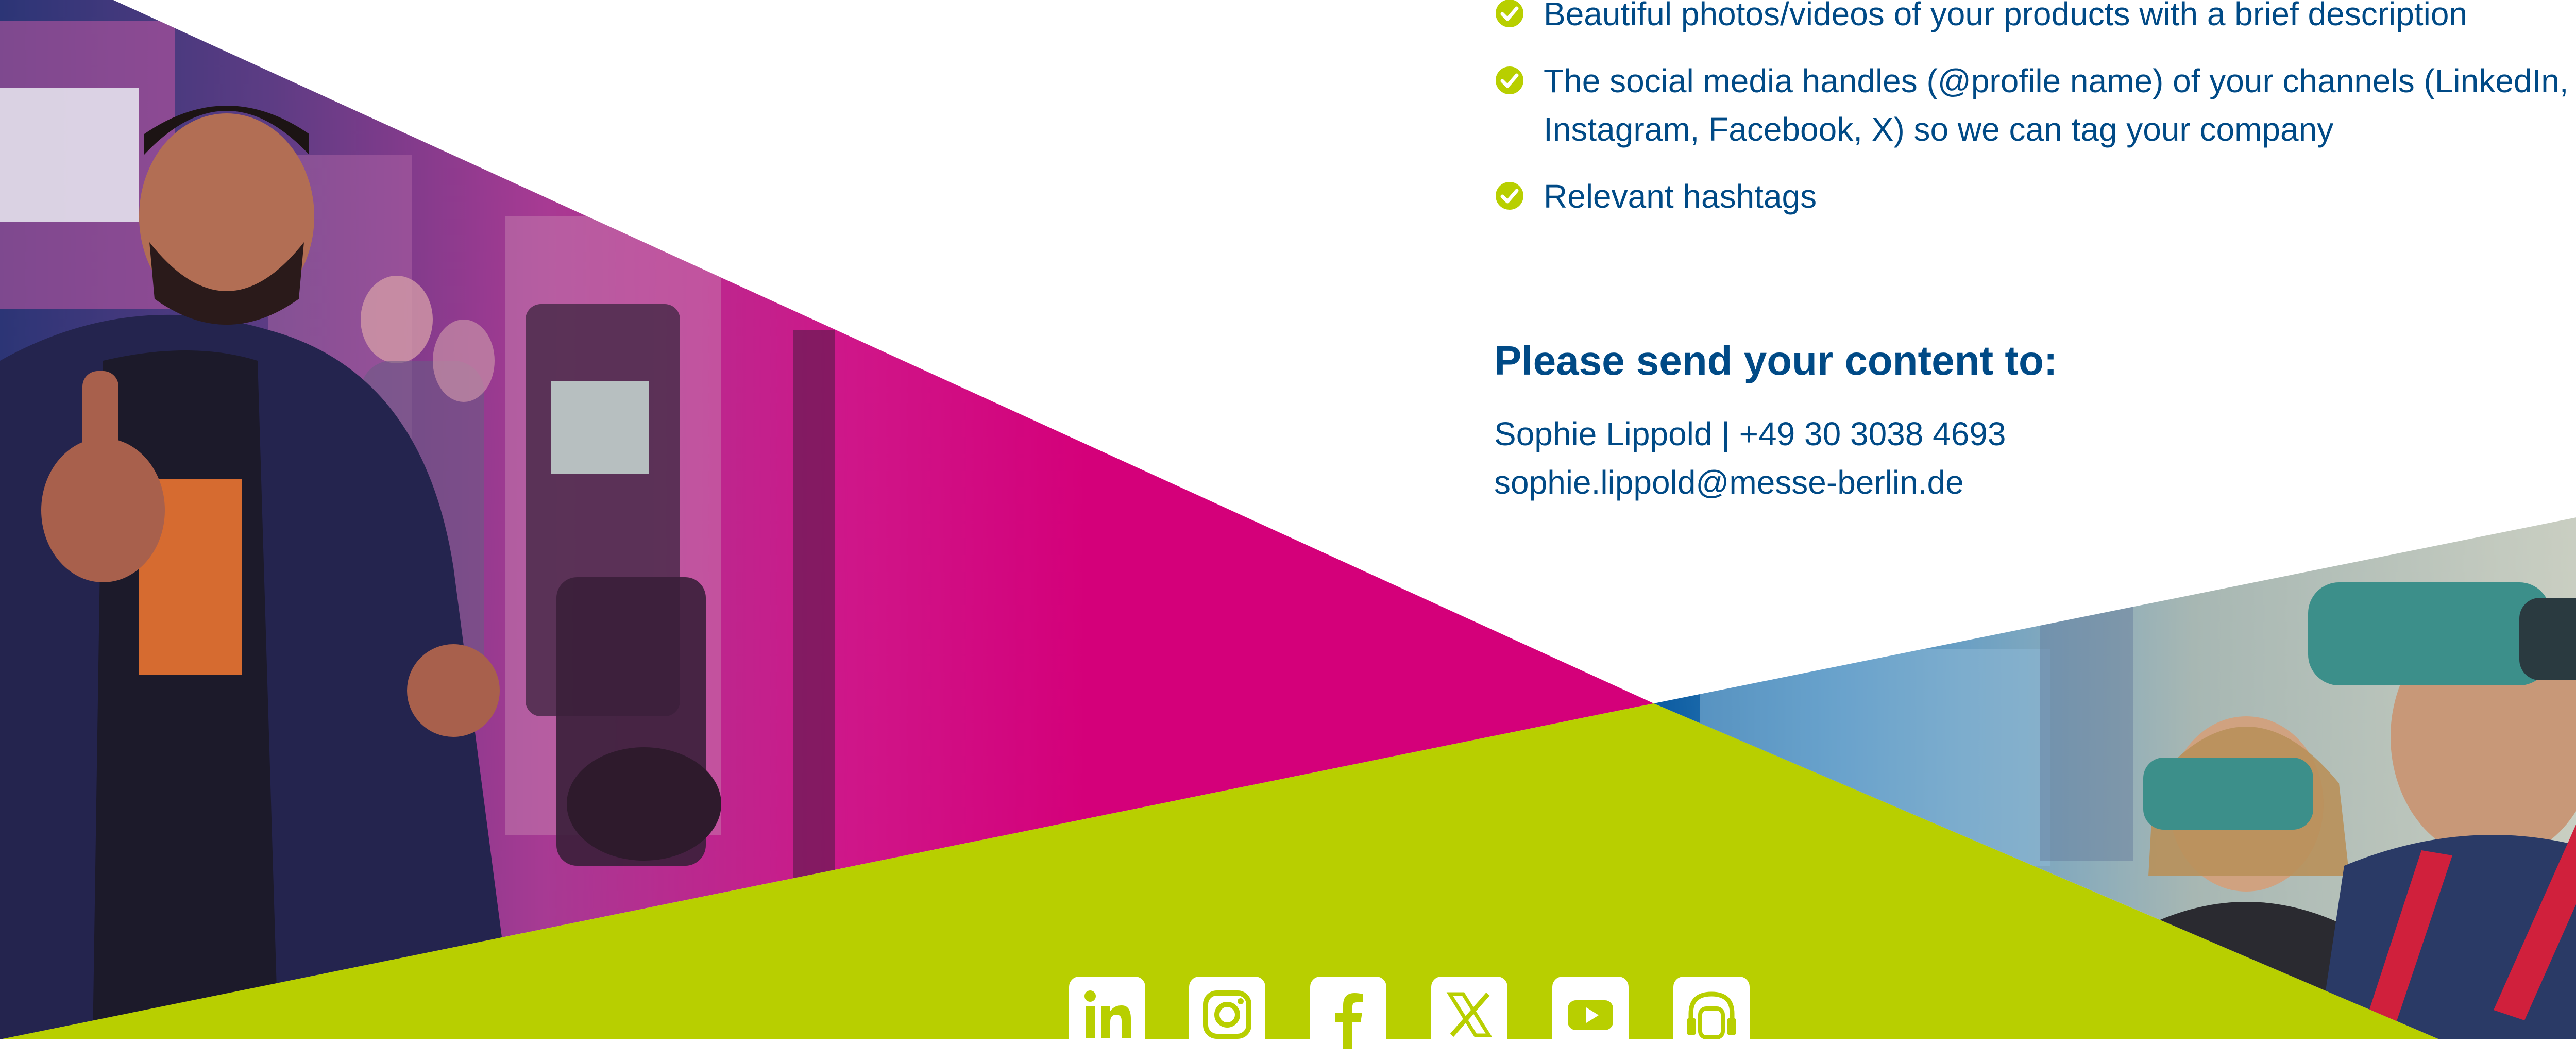 The image size is (2576, 1059). What do you see at coordinates (1348, 1015) in the screenshot?
I see `facebook-icon` at bounding box center [1348, 1015].